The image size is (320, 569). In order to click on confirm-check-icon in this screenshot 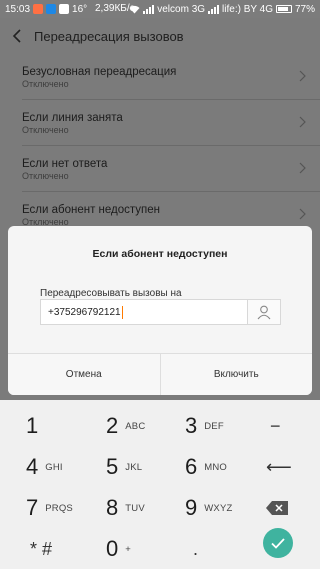, I will do `click(278, 543)`.